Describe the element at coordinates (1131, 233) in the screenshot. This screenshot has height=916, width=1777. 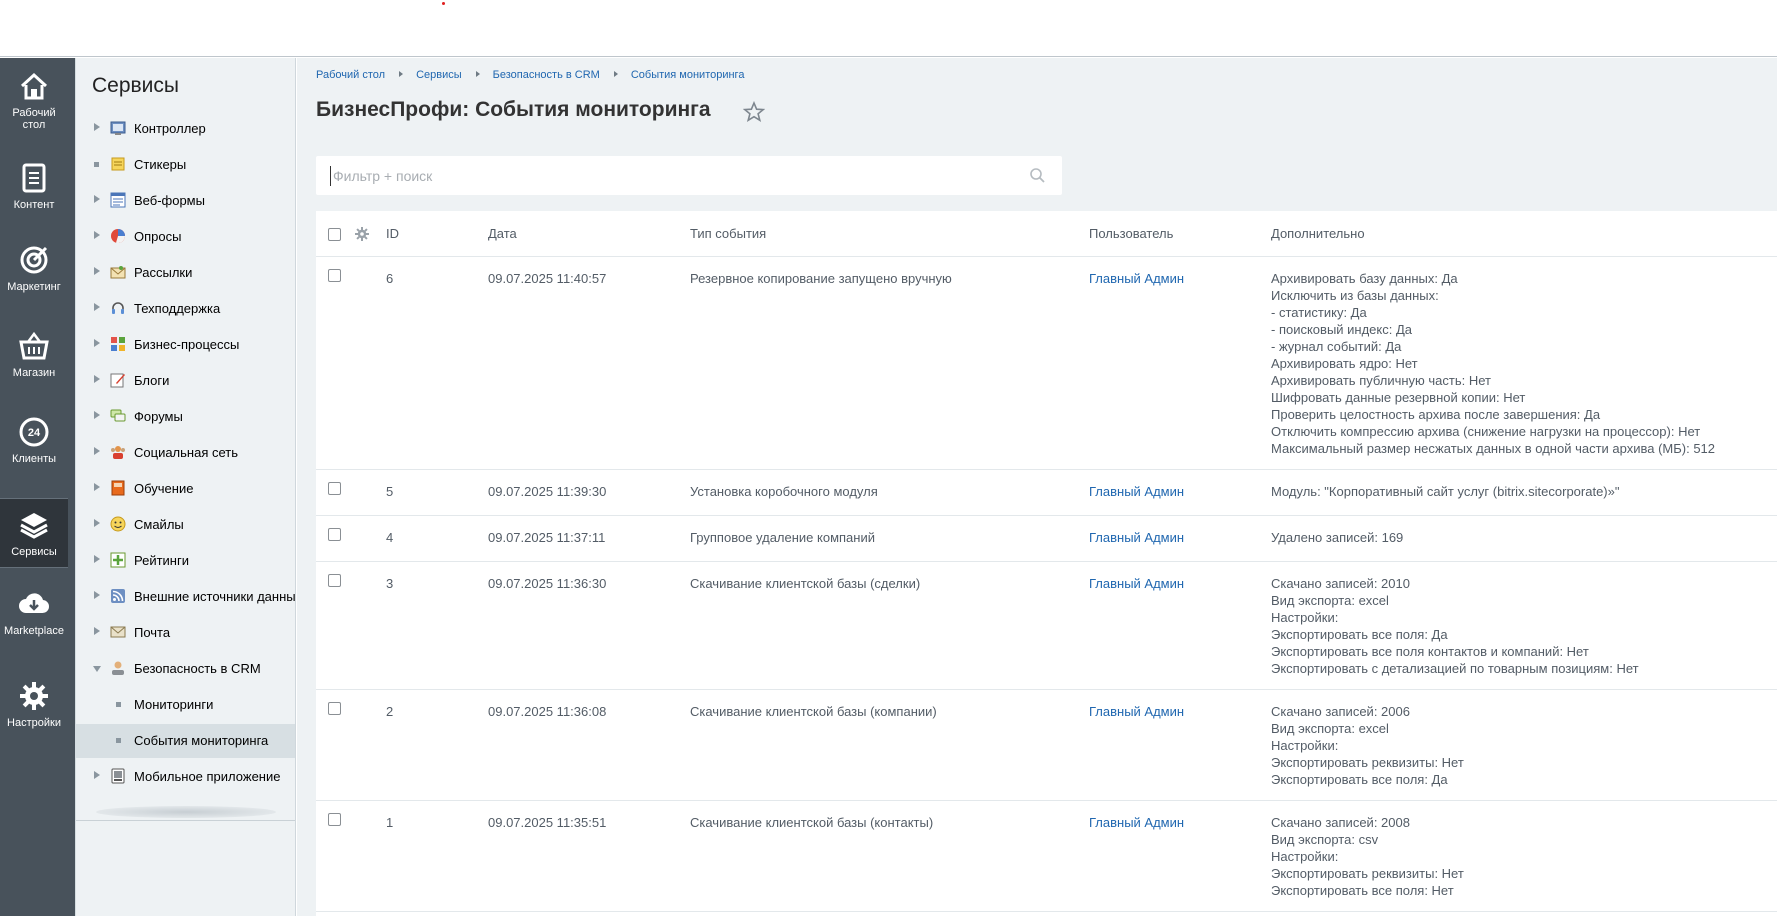
I see `column-header-user: Пользователь` at that location.